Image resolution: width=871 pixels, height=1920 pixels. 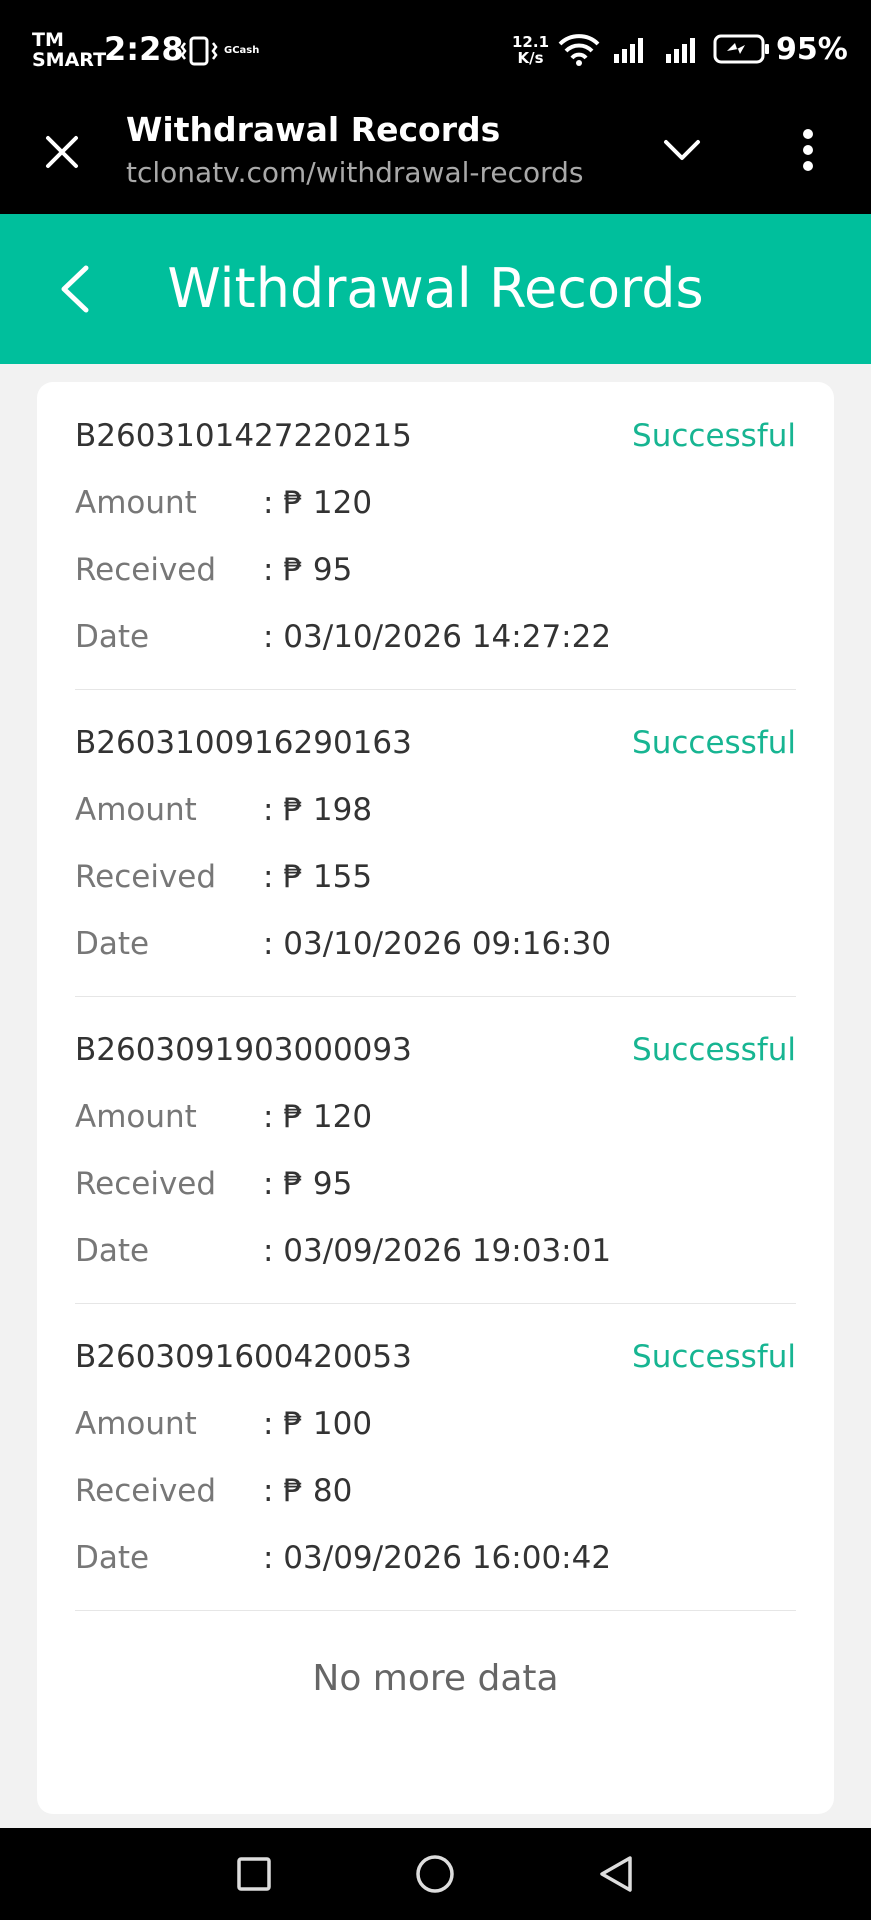 What do you see at coordinates (355, 172) in the screenshot?
I see `browser-url: tclonatv.com/withdrawal-records` at bounding box center [355, 172].